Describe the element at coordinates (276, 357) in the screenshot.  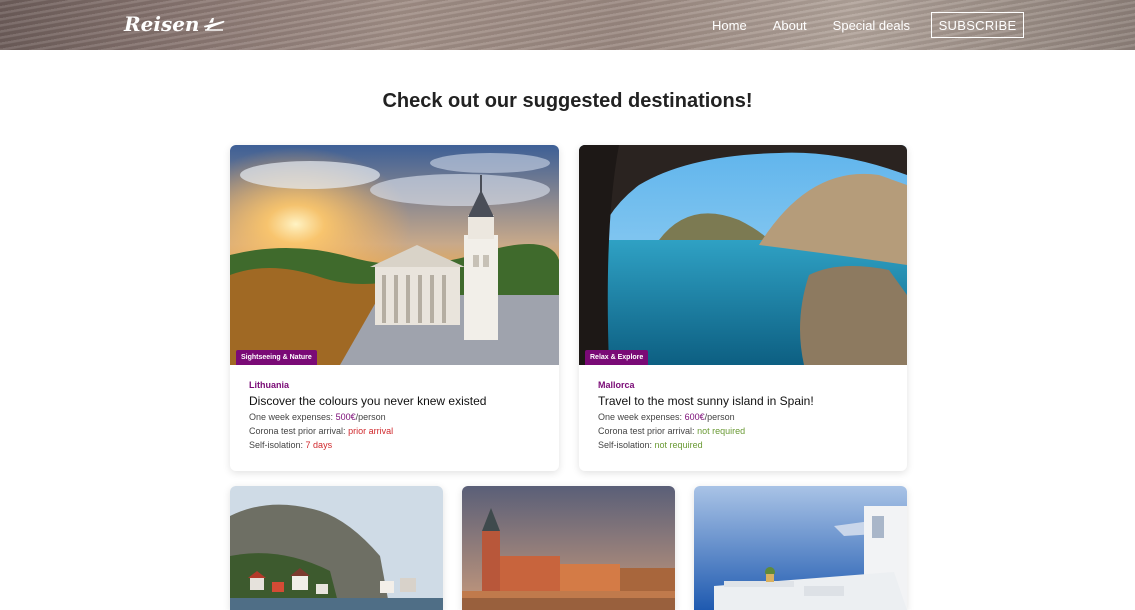
I see `category-tag: Sightseeing & Nature` at that location.